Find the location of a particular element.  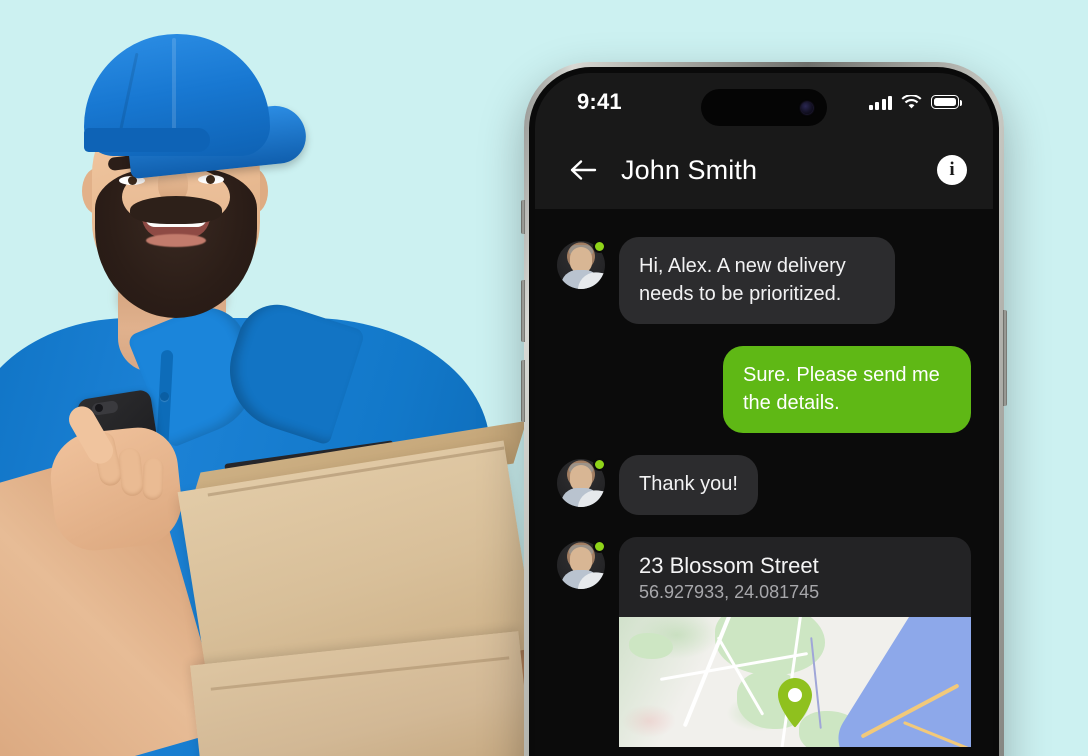

lower-lip is located at coordinates (176, 240).